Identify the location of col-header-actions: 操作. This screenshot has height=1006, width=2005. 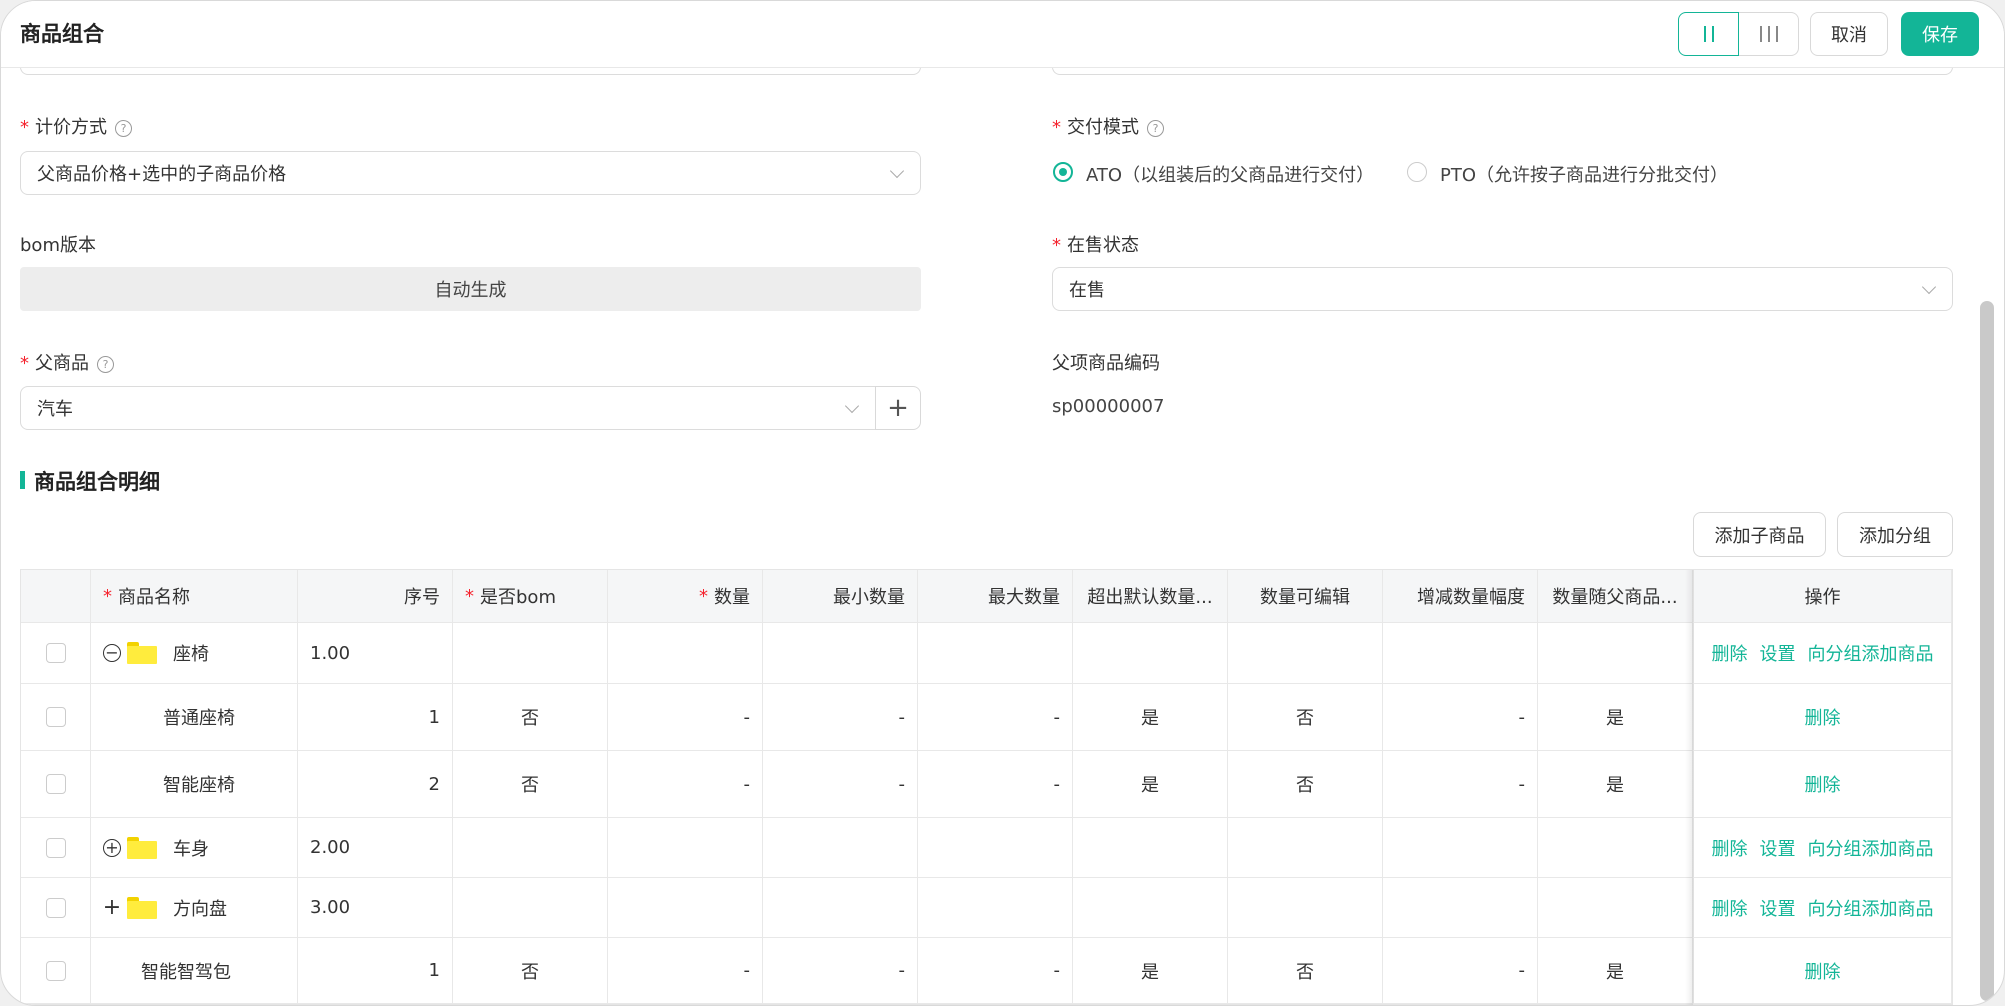
(1822, 596).